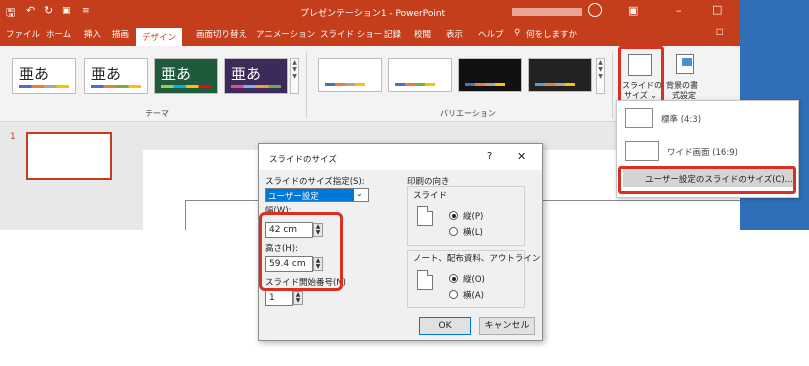 Image resolution: width=809 pixels, height=366 pixels. Describe the element at coordinates (157, 113) in the screenshot. I see `themes-group-label: テーマ` at that location.